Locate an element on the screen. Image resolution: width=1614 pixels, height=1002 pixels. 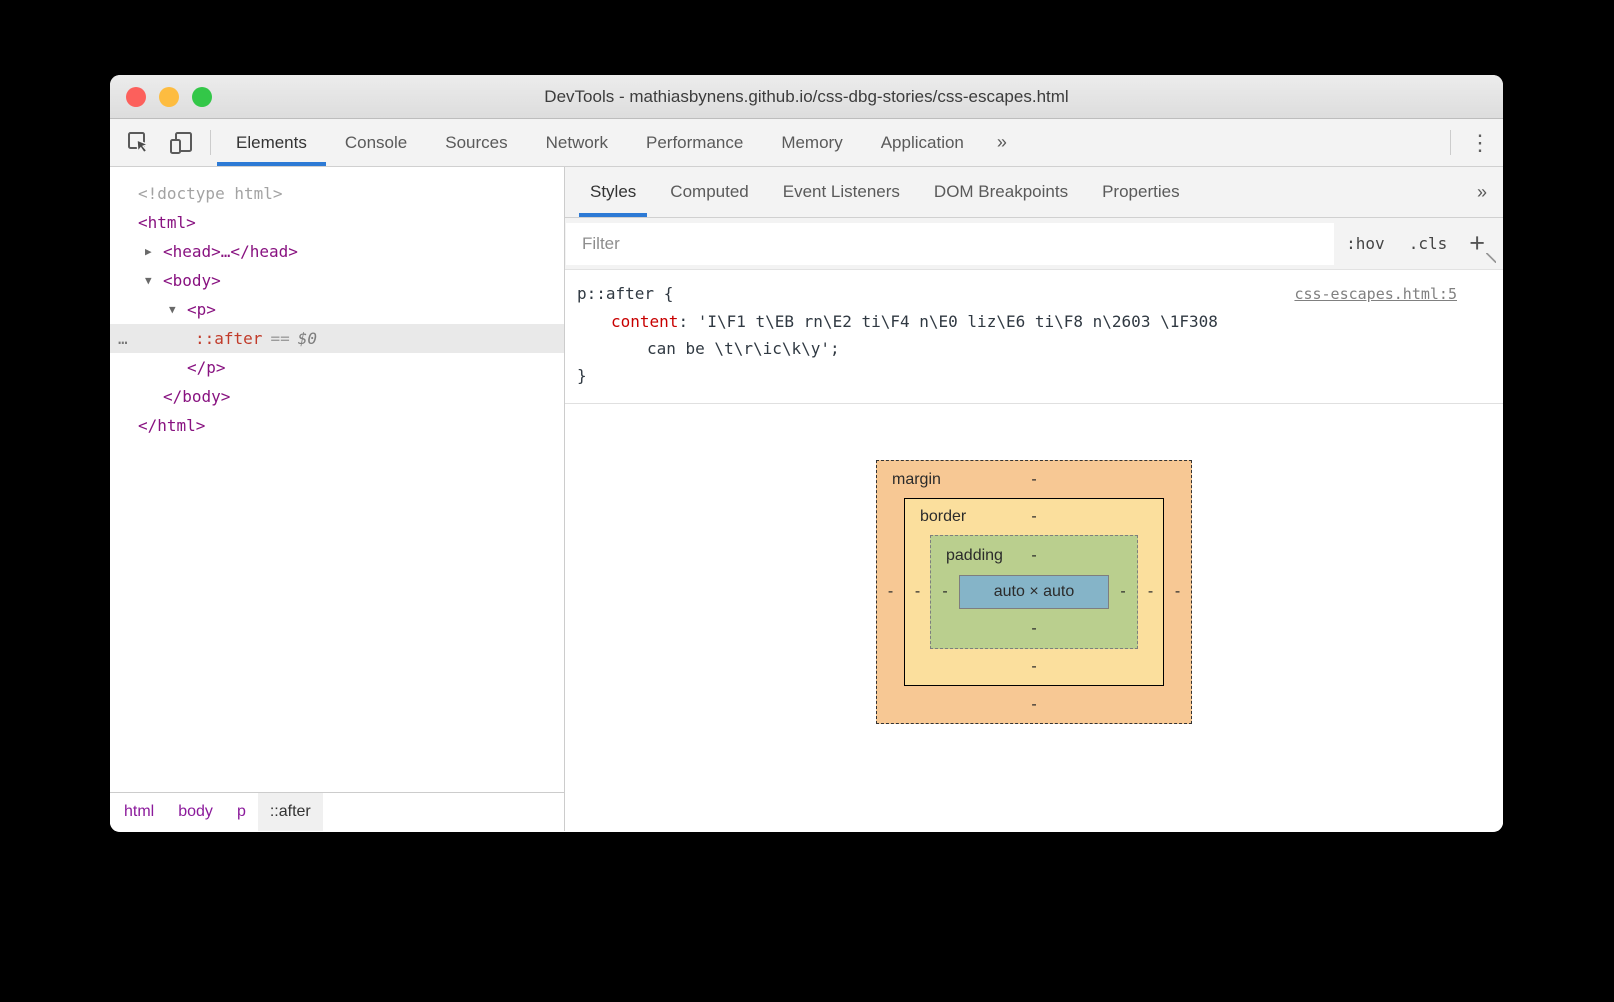
breadcrumb: html body p ::after is located at coordinates (337, 811).